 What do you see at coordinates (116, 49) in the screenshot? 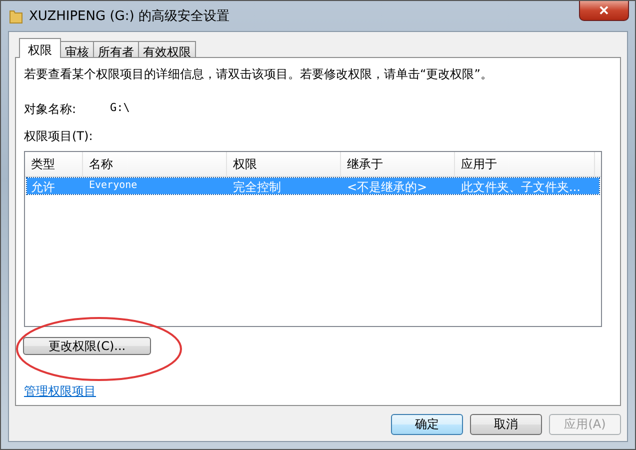
I see `tab: 所有者` at bounding box center [116, 49].